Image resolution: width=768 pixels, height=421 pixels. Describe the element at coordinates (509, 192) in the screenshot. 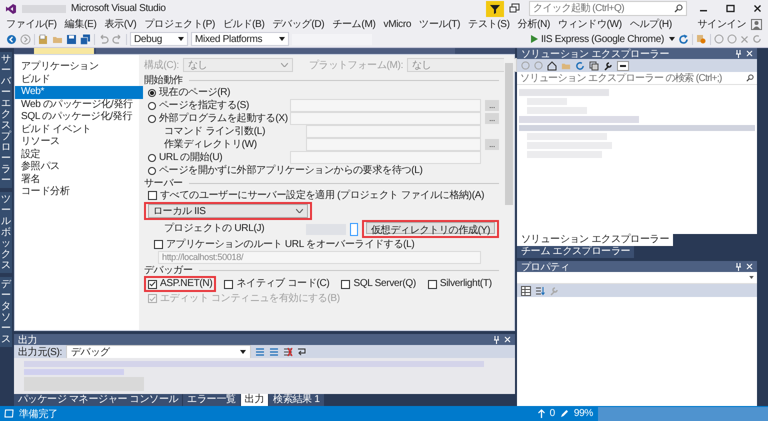

I see `scrollbar` at that location.